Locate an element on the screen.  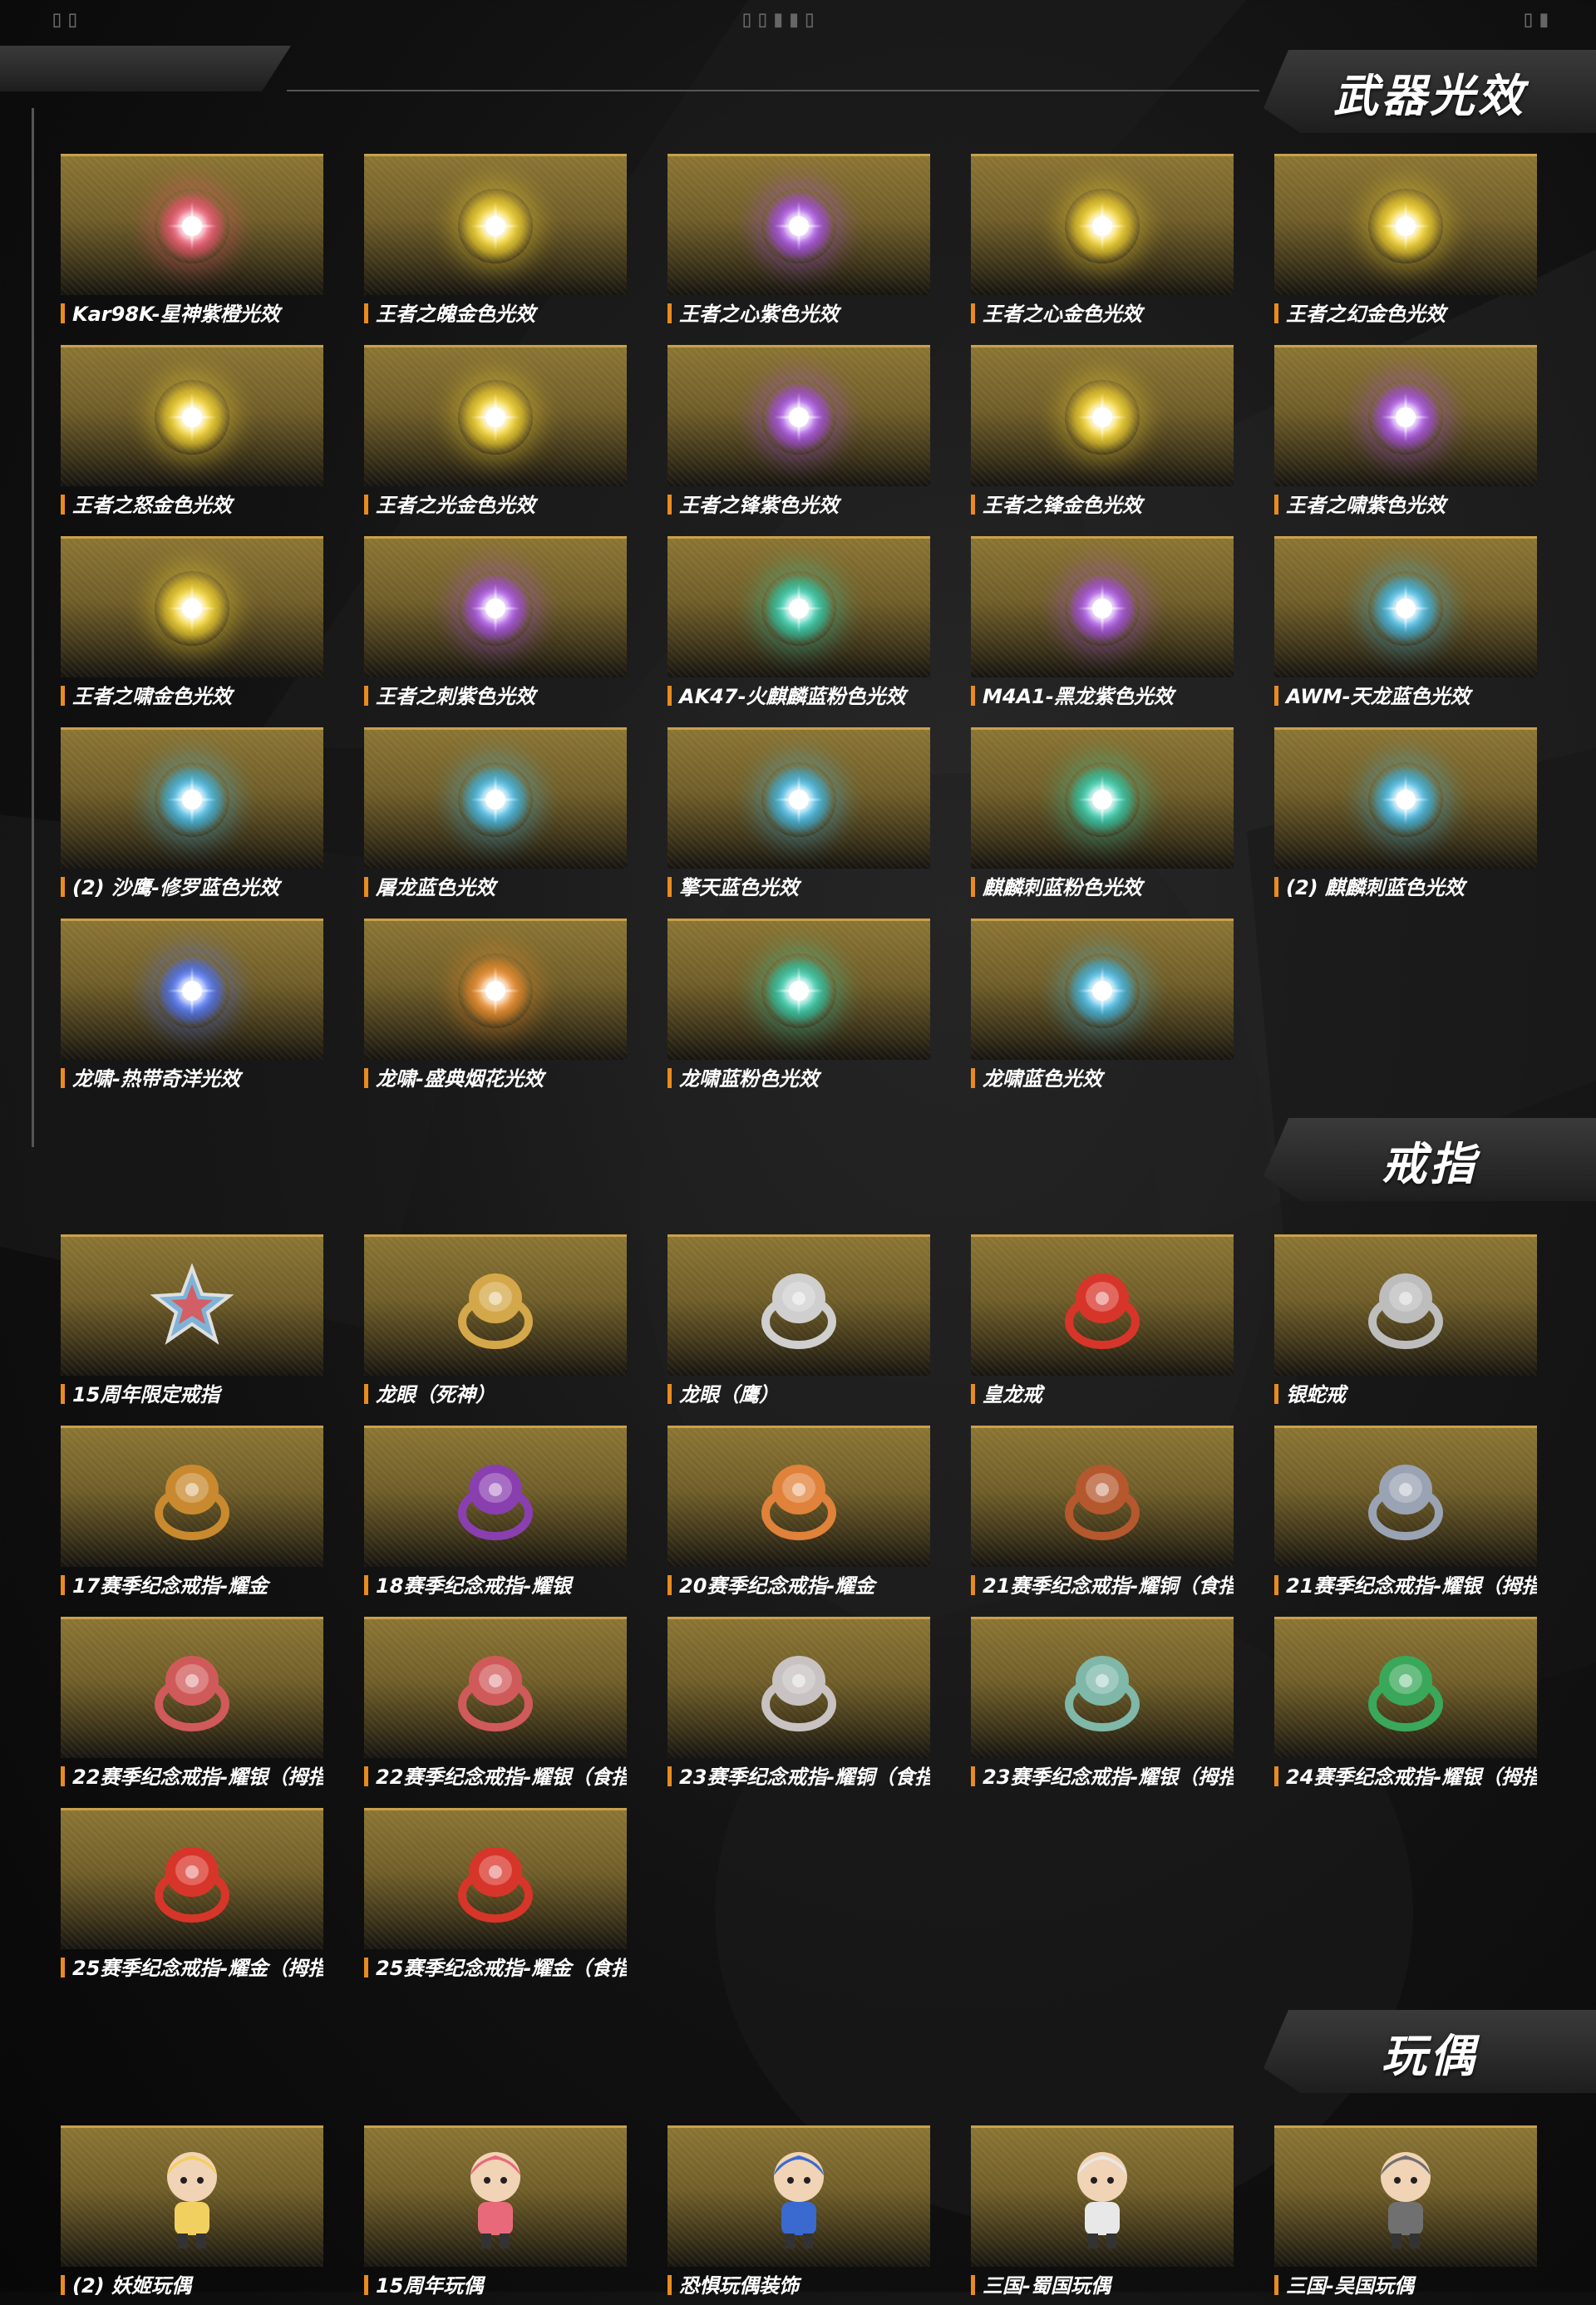
item-label: 屠龙蓝色光效 is located at coordinates (435, 888).